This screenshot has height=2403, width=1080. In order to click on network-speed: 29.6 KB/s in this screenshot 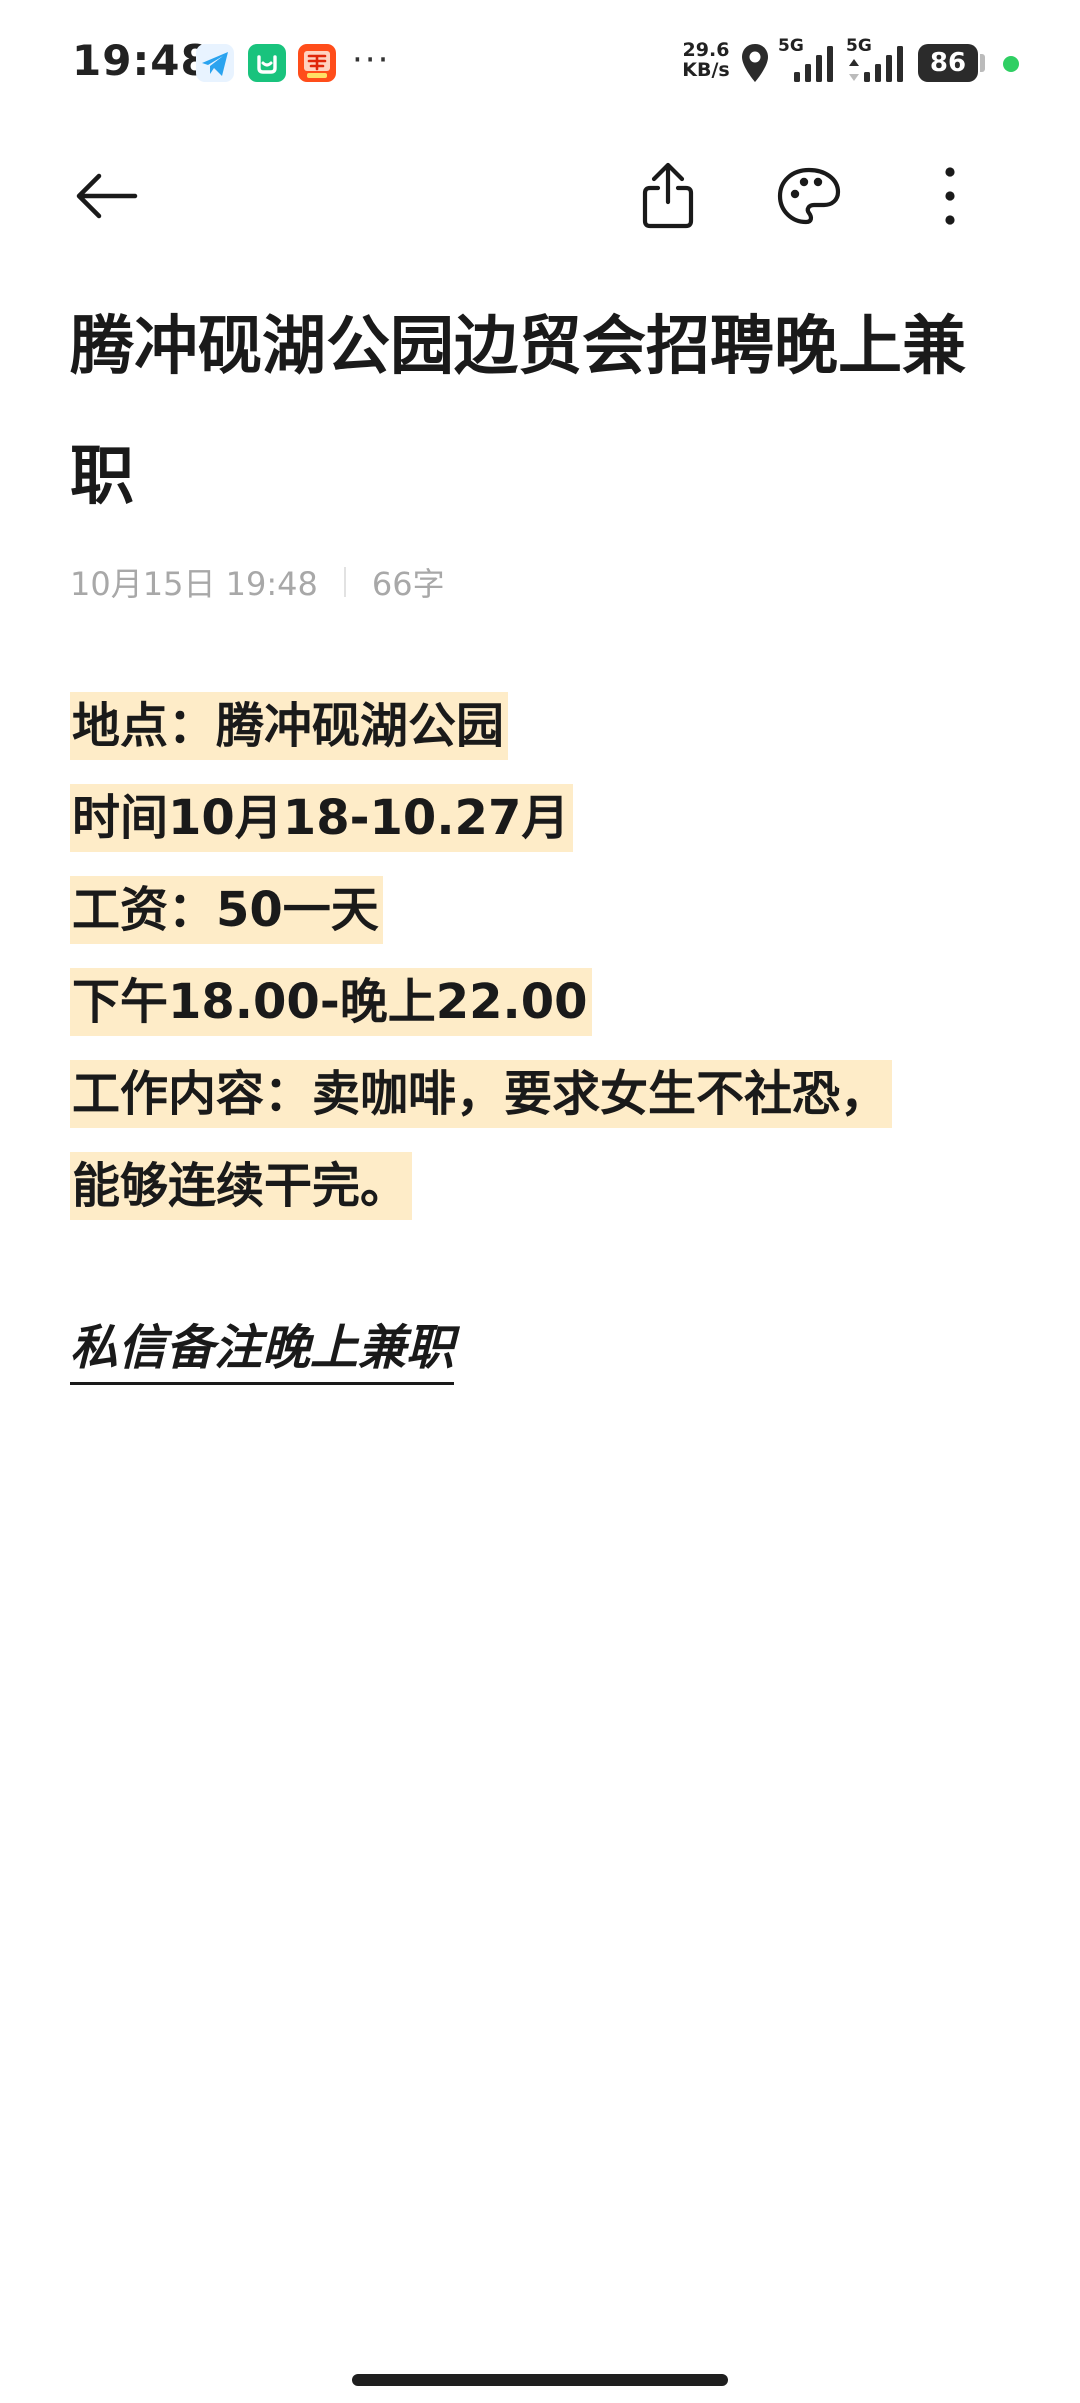, I will do `click(706, 60)`.